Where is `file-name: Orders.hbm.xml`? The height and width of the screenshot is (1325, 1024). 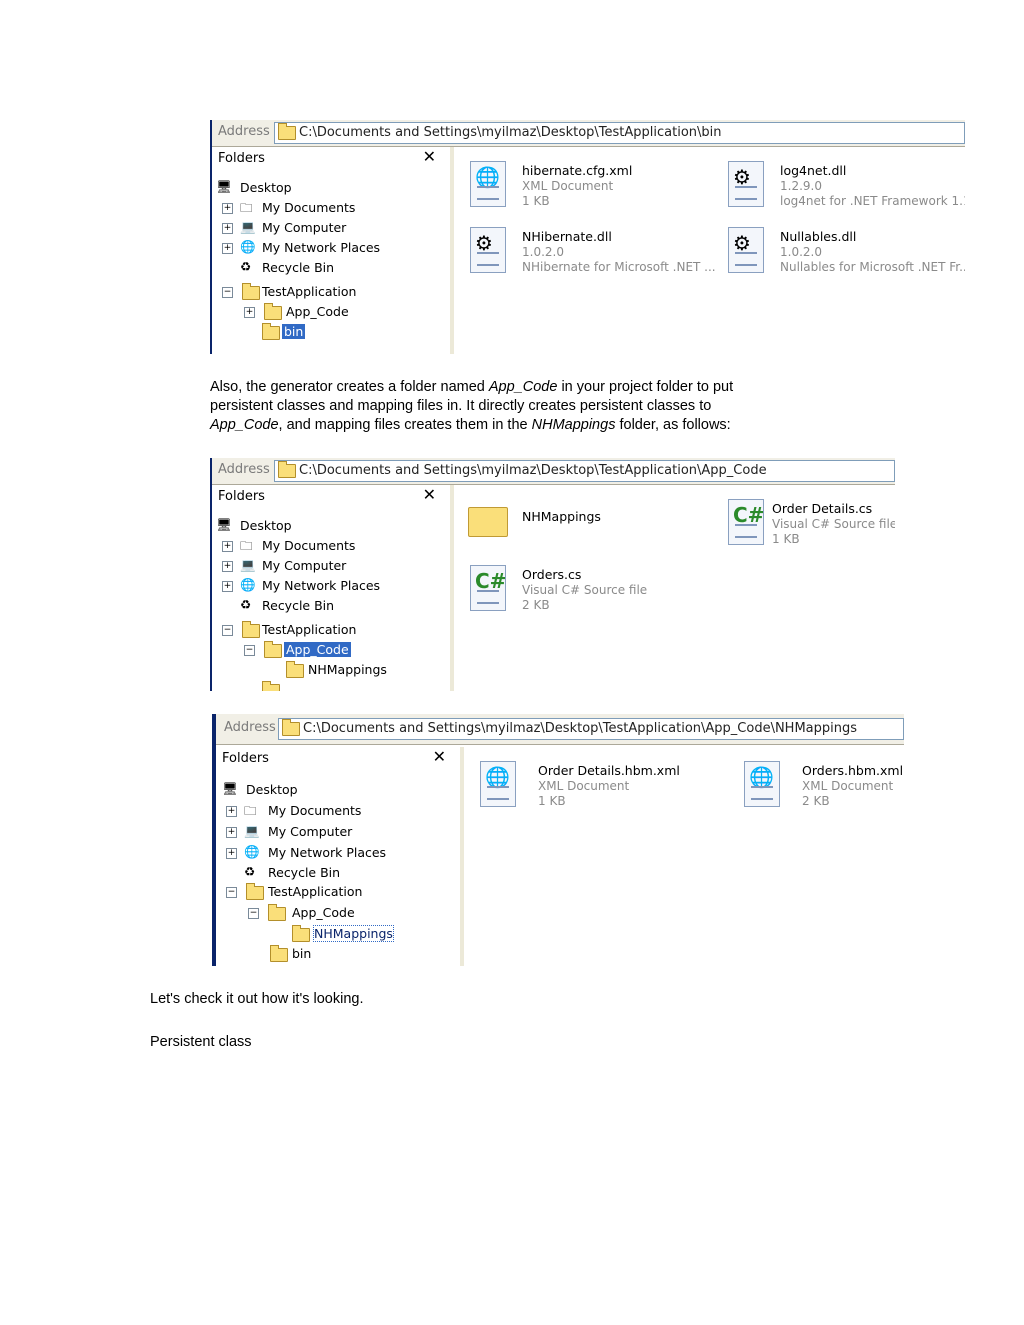 file-name: Orders.hbm.xml is located at coordinates (853, 770).